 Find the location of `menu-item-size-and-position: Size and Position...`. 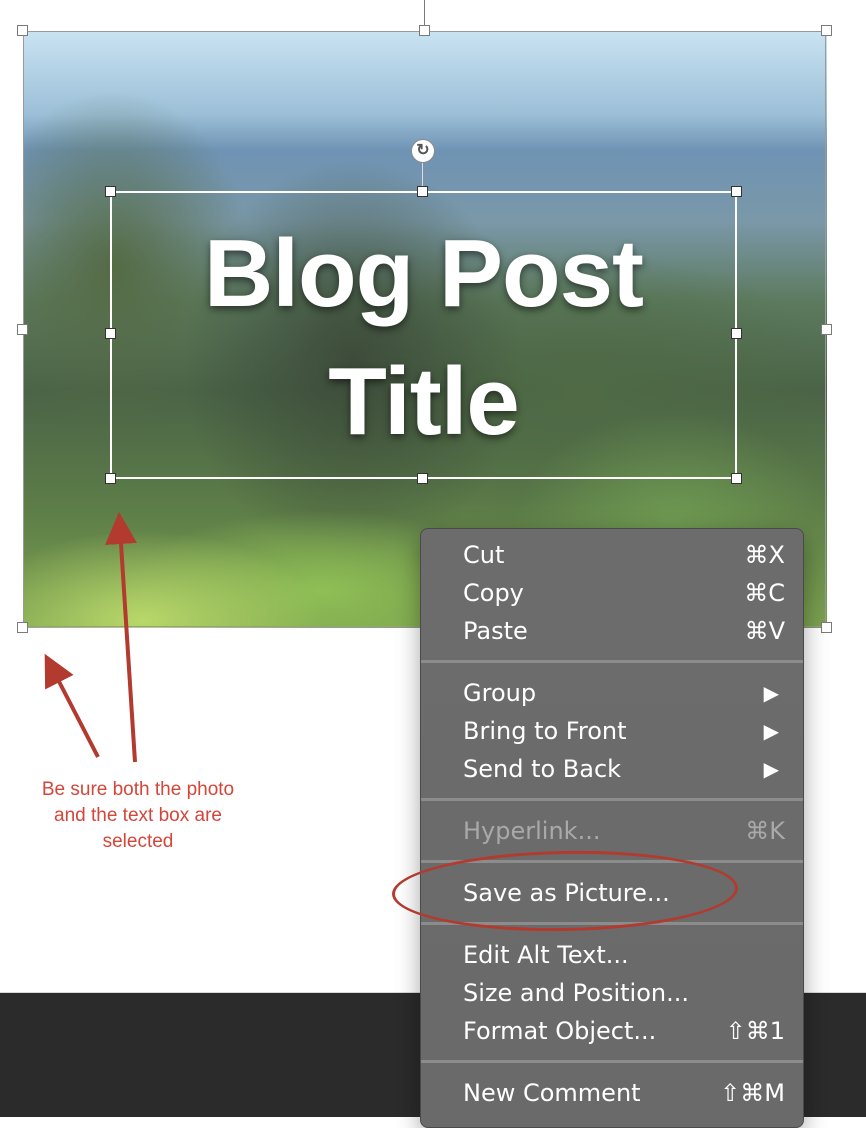

menu-item-size-and-position: Size and Position... is located at coordinates (612, 993).